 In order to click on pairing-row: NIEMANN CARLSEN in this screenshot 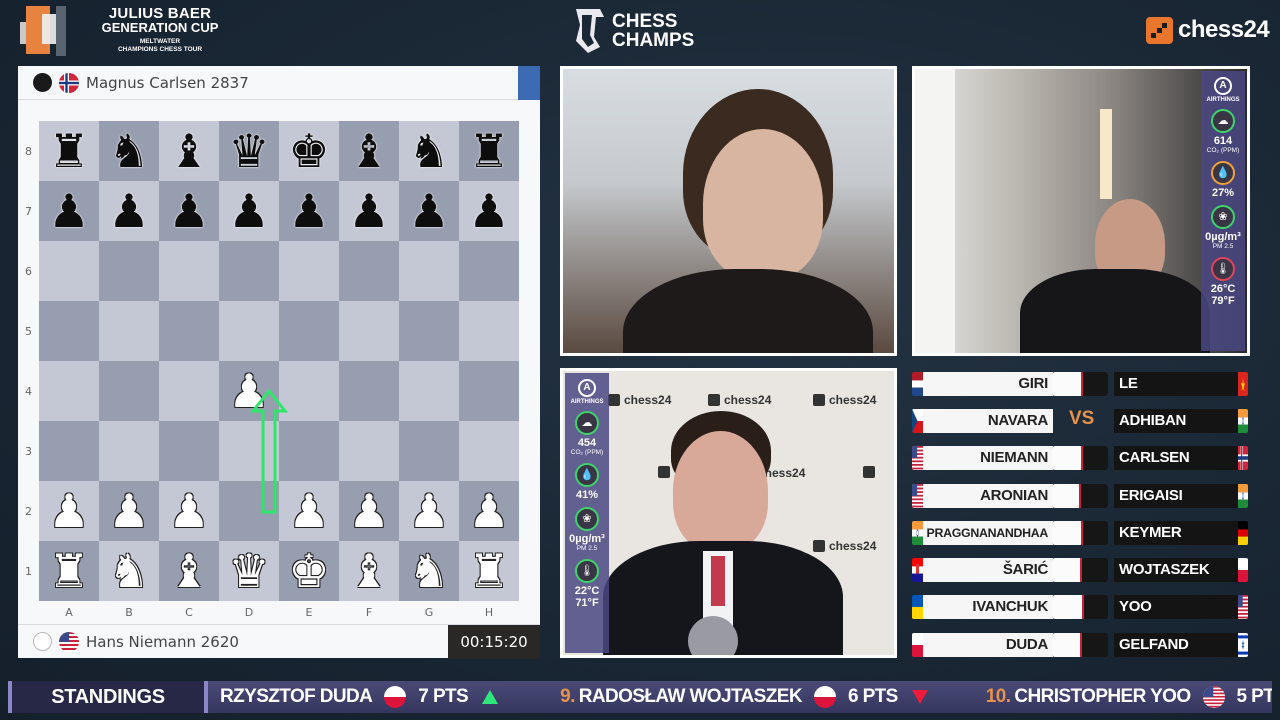, I will do `click(1081, 458)`.